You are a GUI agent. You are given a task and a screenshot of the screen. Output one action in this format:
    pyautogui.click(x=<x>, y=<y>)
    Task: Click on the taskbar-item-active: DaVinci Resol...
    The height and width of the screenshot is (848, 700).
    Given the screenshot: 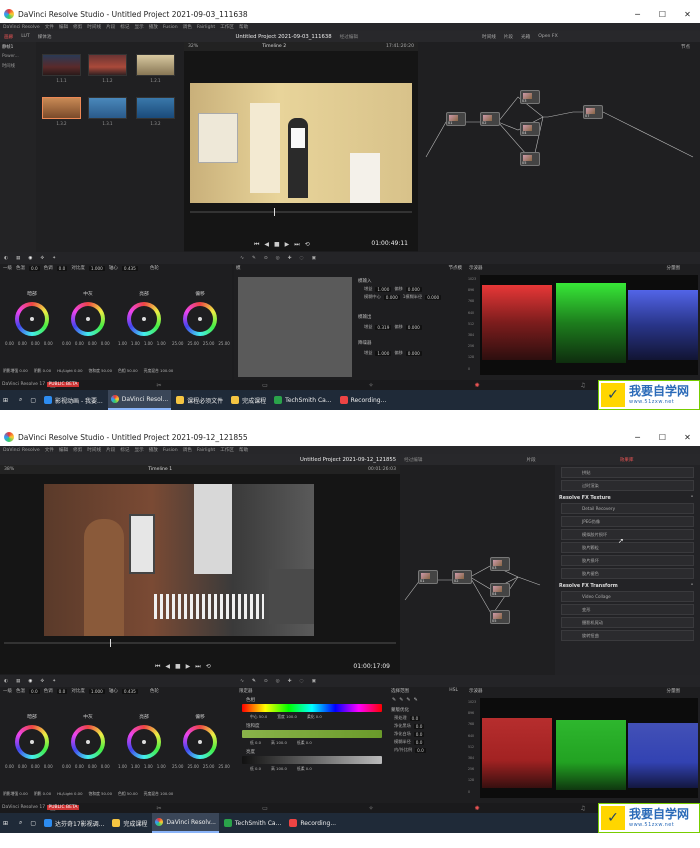 What is the action you would take?
    pyautogui.click(x=139, y=400)
    